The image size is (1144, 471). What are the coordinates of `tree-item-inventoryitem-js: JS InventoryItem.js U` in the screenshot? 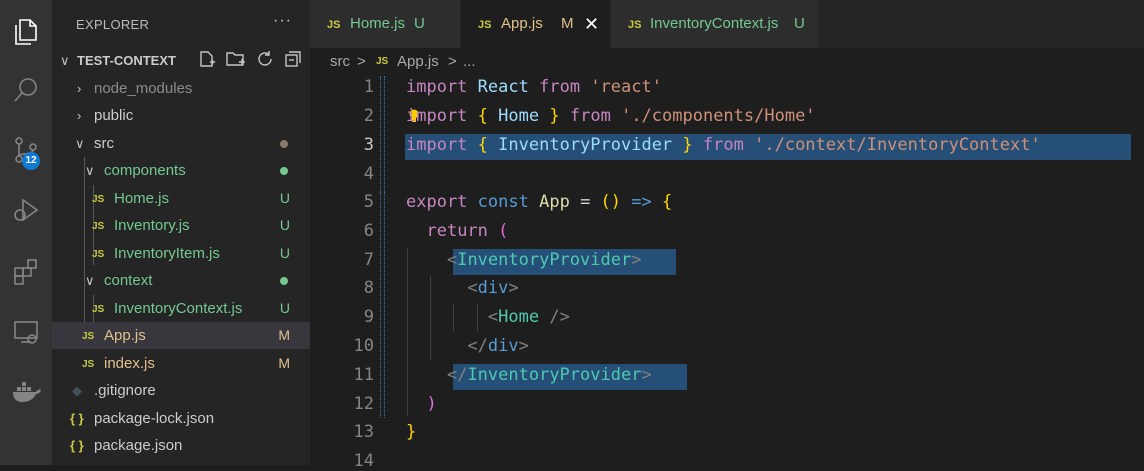 It's located at (181, 253).